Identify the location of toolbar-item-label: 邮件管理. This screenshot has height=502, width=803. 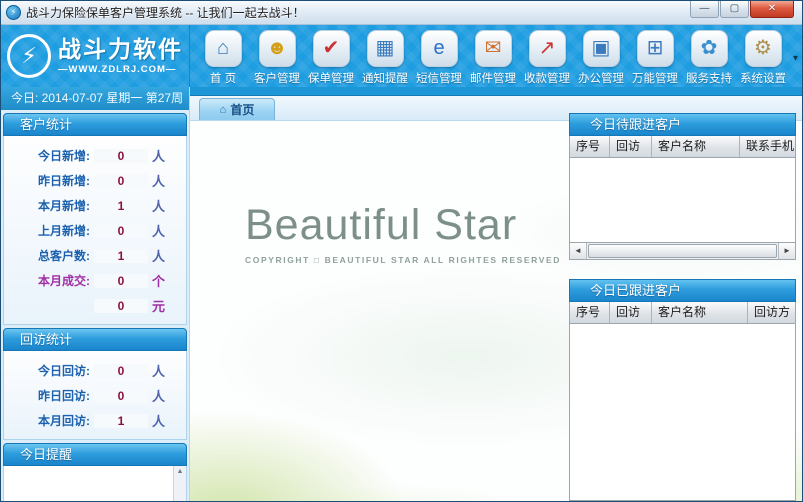
(493, 79).